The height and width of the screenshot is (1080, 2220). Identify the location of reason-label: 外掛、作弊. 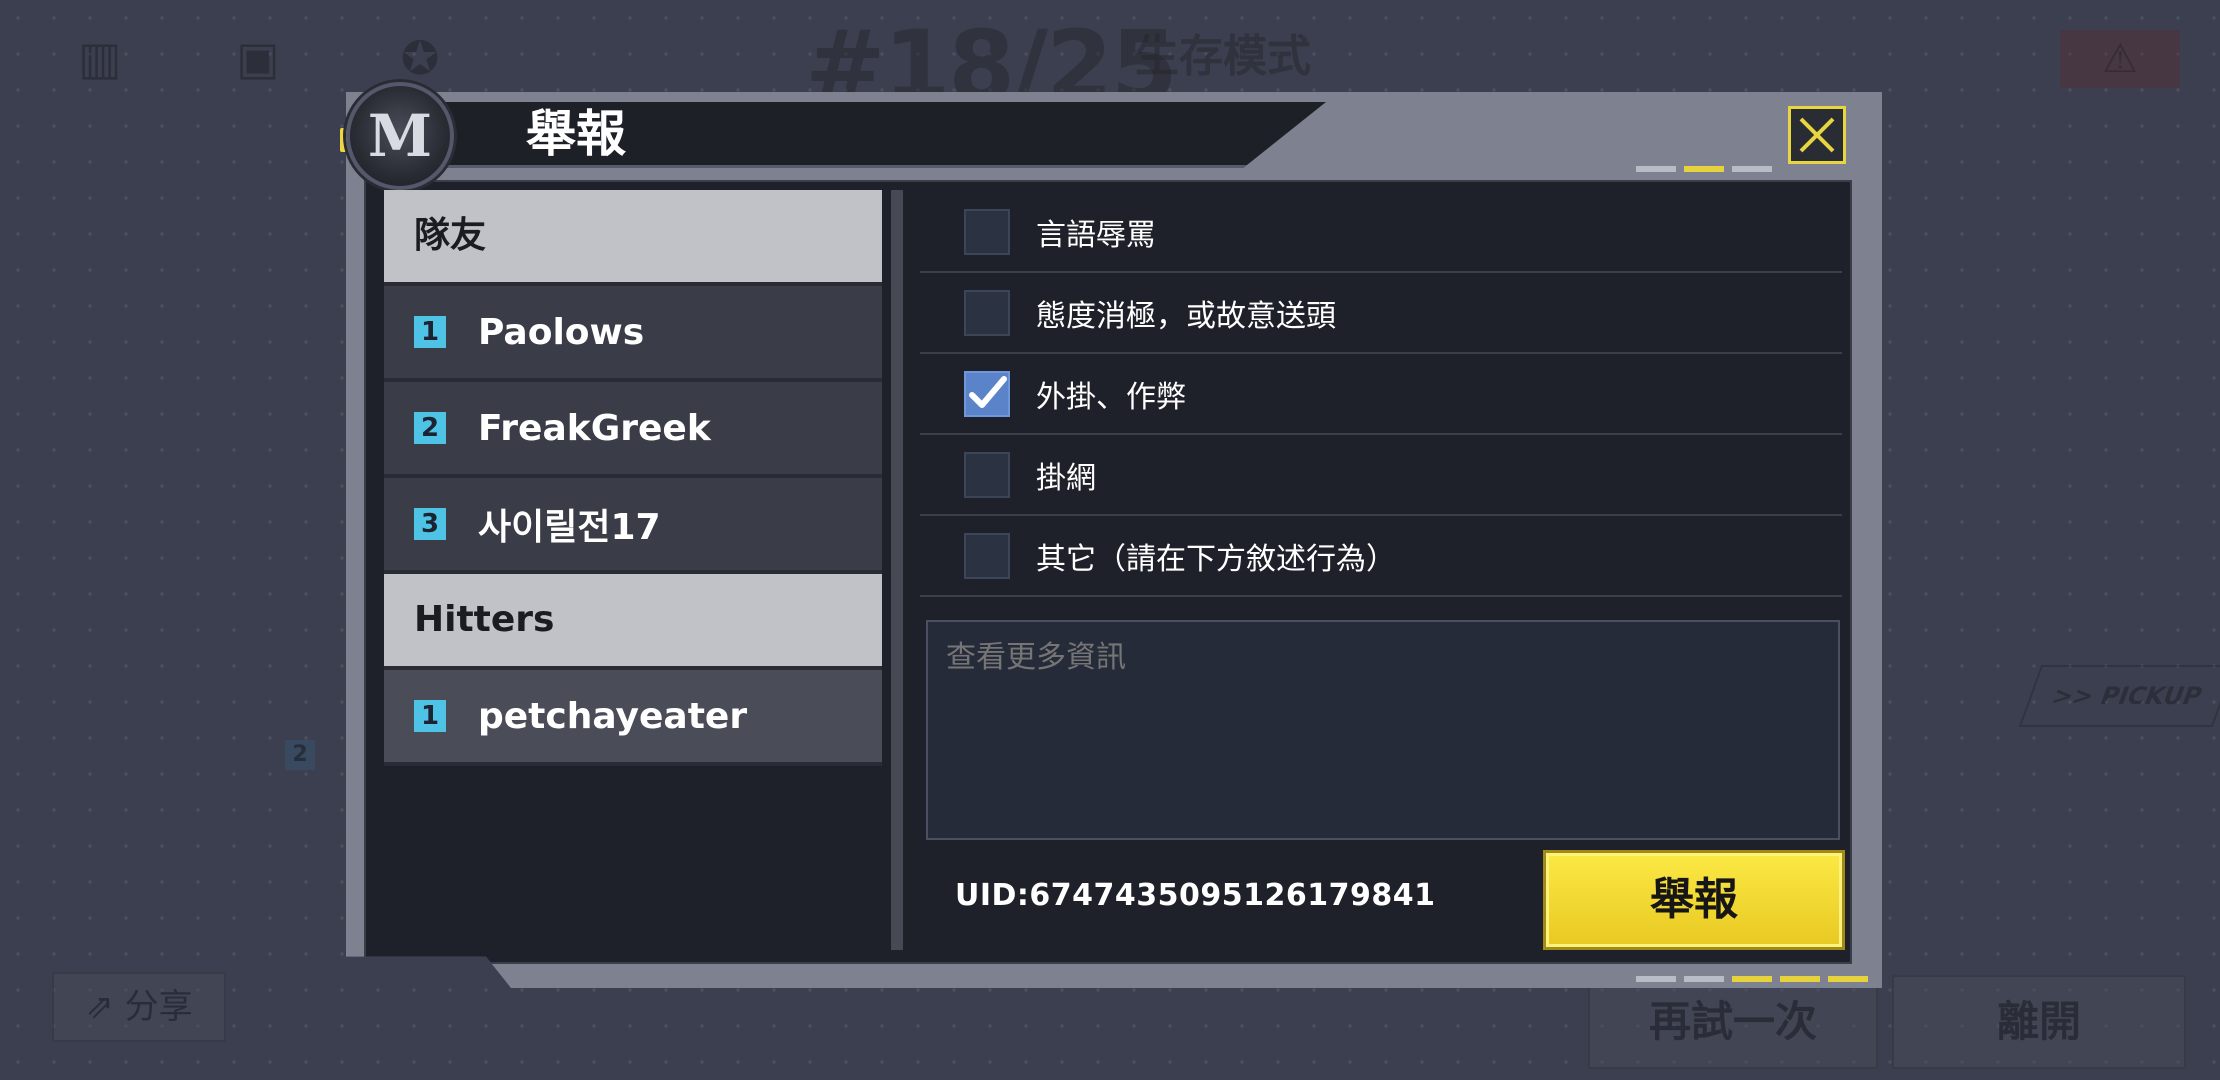
(1111, 397).